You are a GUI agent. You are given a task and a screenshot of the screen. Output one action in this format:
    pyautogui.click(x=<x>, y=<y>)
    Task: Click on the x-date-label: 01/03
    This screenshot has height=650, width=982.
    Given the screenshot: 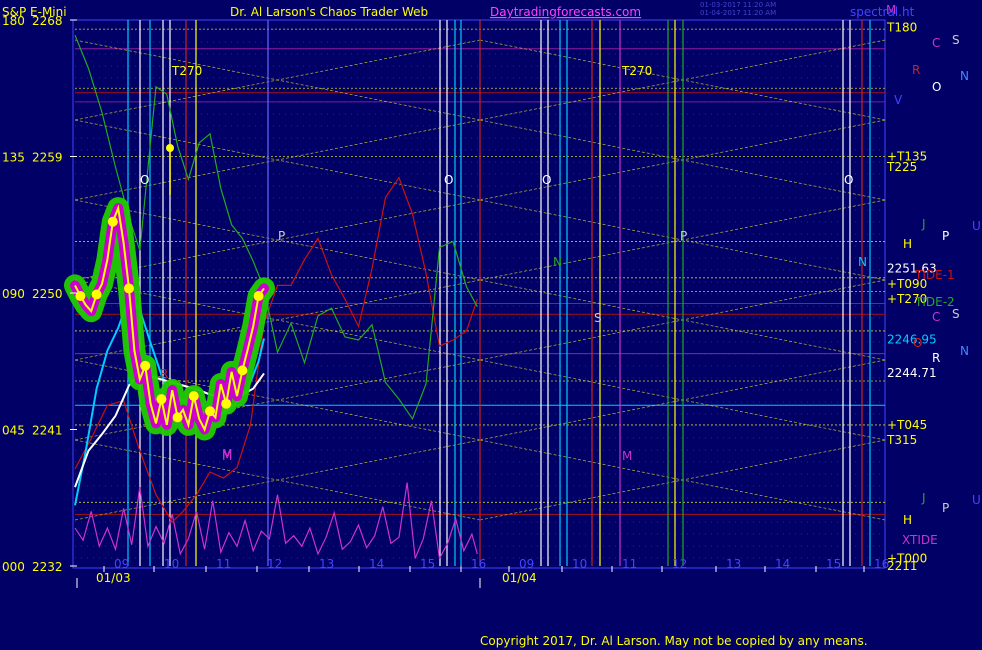 What is the action you would take?
    pyautogui.click(x=113, y=578)
    